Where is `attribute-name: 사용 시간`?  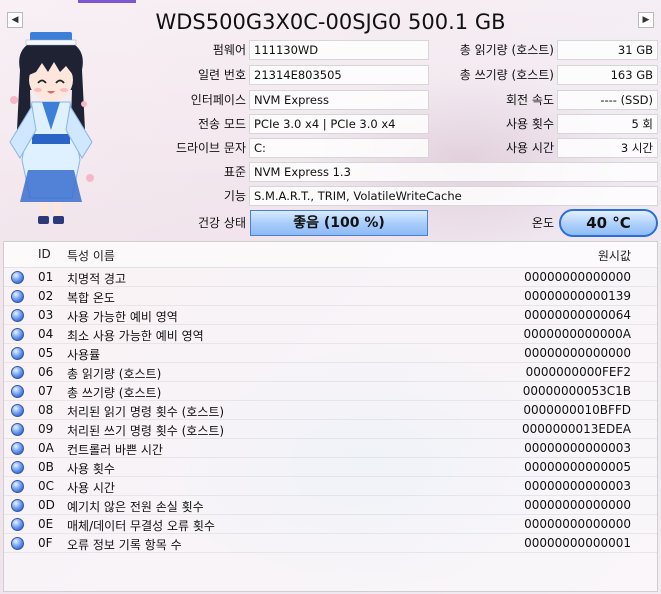 attribute-name: 사용 시간 is located at coordinates (91, 488).